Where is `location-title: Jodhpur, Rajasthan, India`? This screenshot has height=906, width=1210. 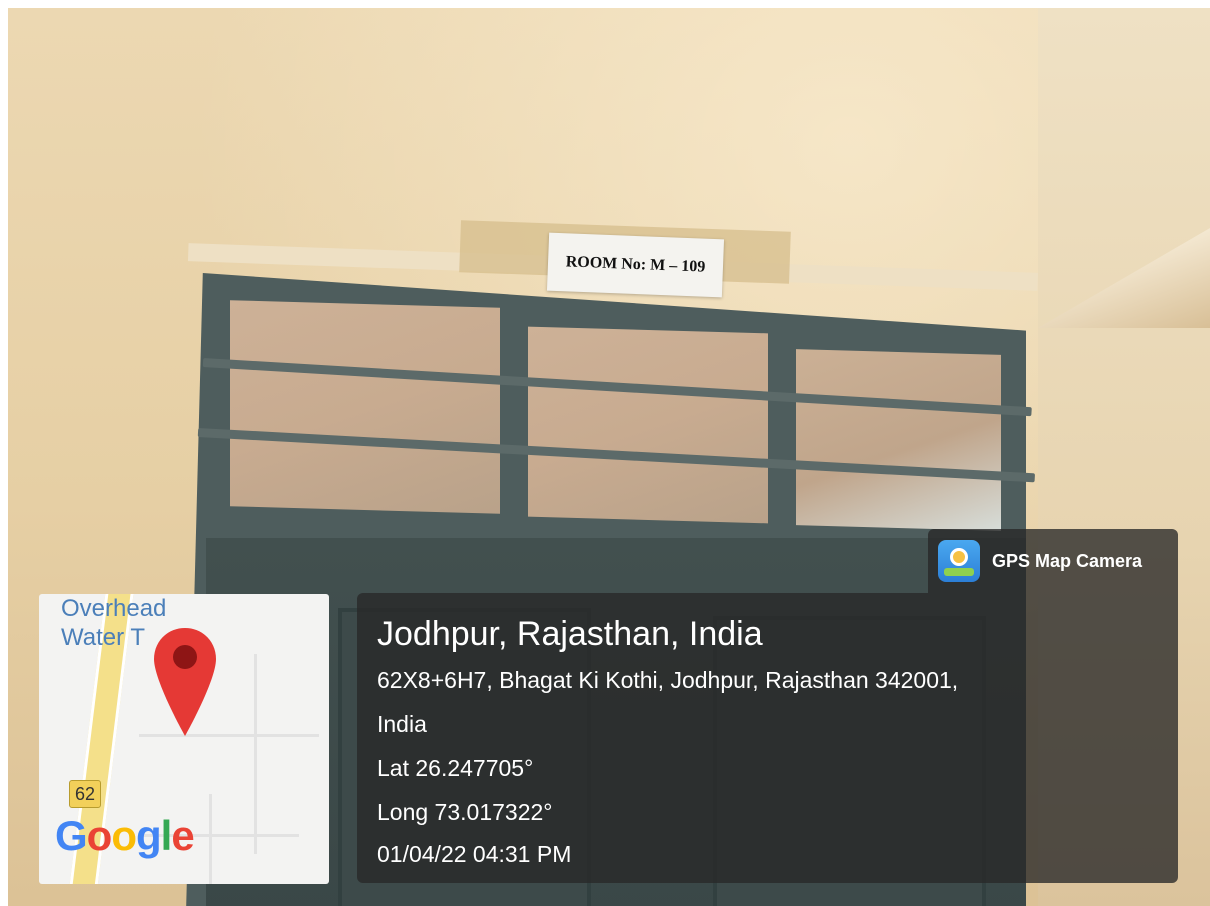 location-title: Jodhpur, Rajasthan, India is located at coordinates (570, 634).